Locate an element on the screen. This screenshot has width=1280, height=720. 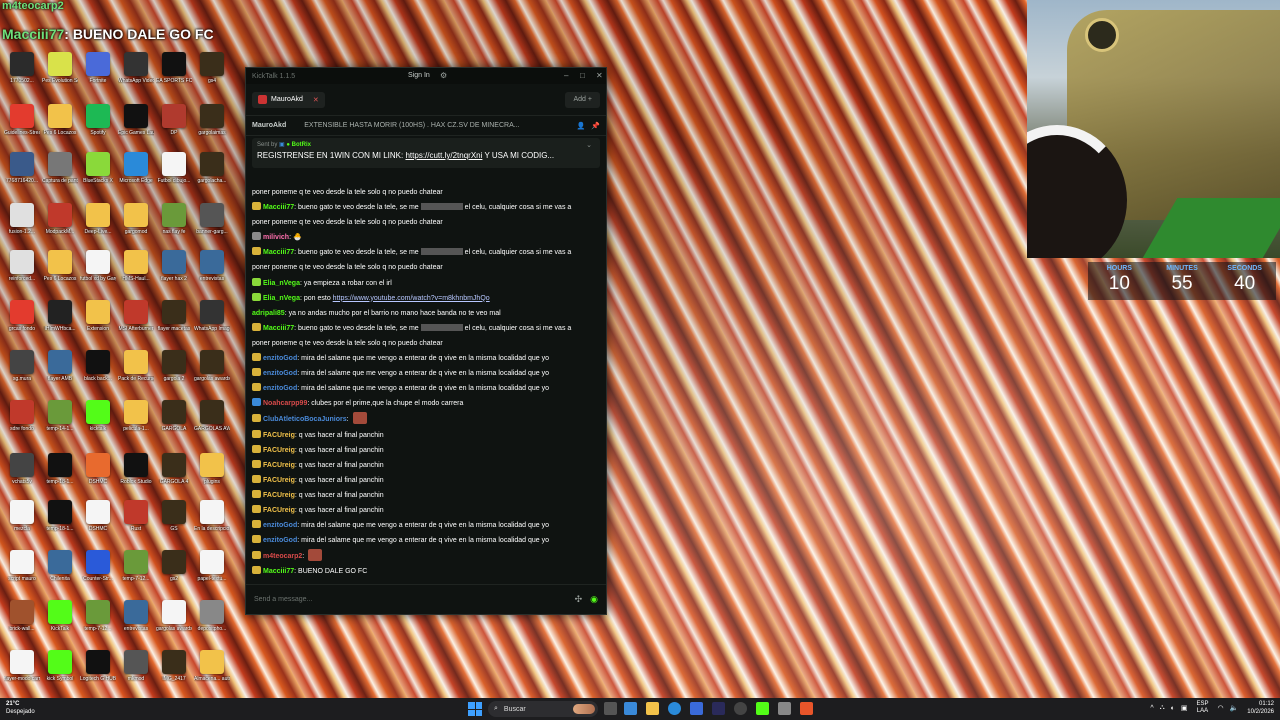
desktop-icon: gargolaimas is located at coordinates (212, 120).